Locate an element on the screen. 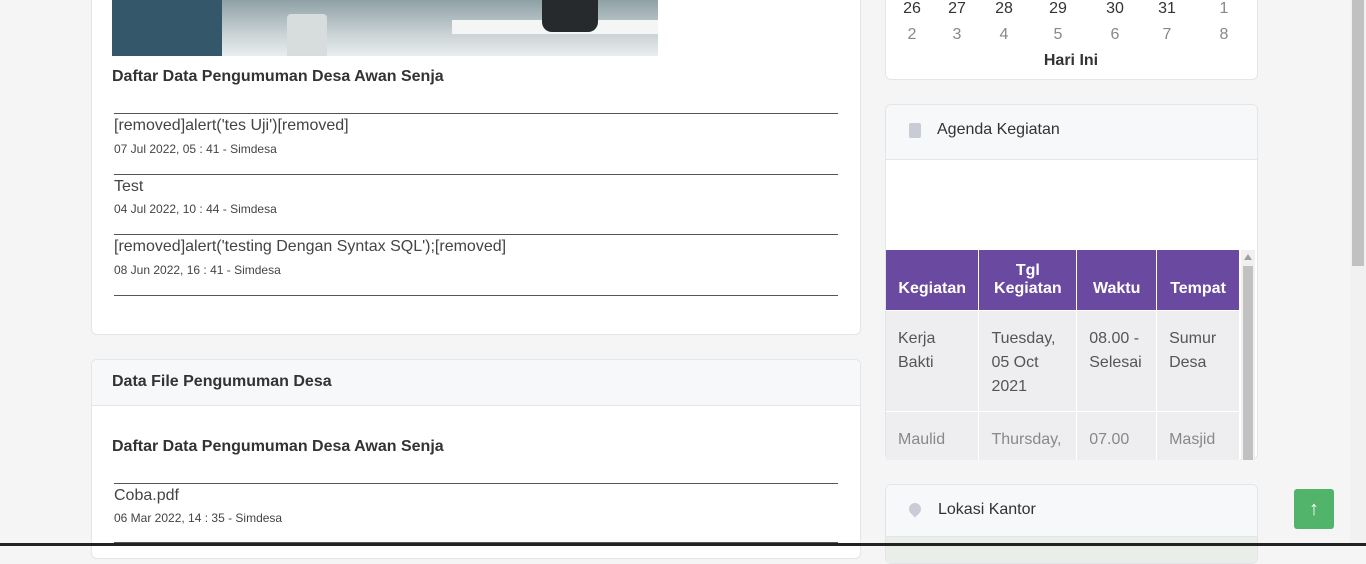 Image resolution: width=1366 pixels, height=564 pixels. announcement-item-meta: 07 Jul 2022, 05 : 41 - Simdesa is located at coordinates (195, 149).